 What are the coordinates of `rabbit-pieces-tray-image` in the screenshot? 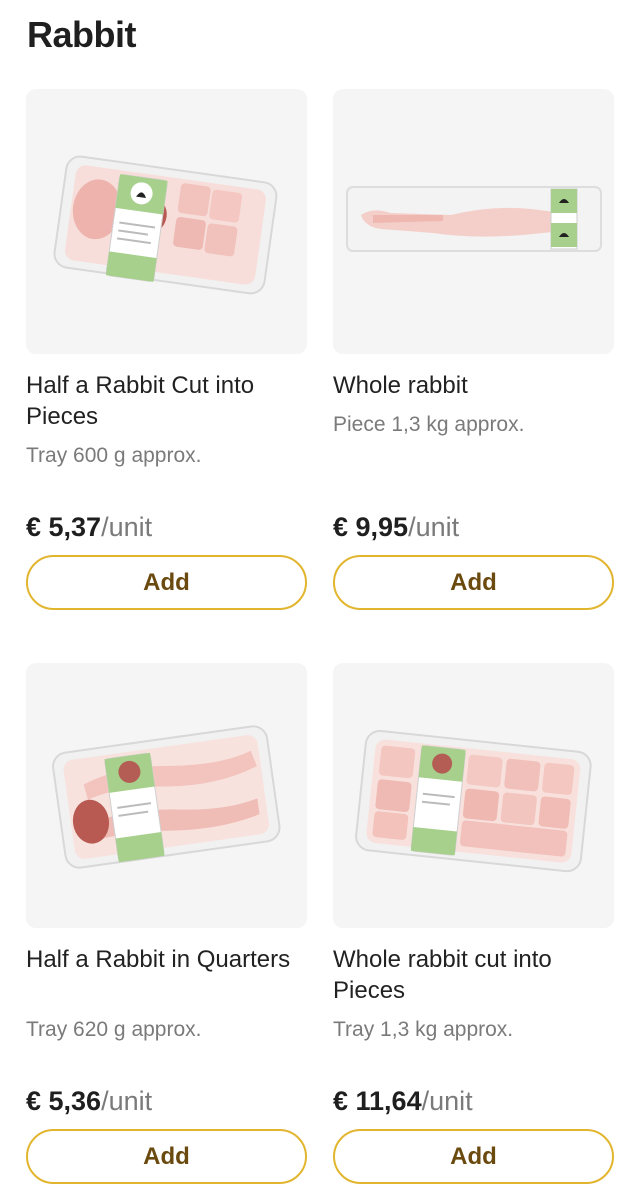 It's located at (165, 225).